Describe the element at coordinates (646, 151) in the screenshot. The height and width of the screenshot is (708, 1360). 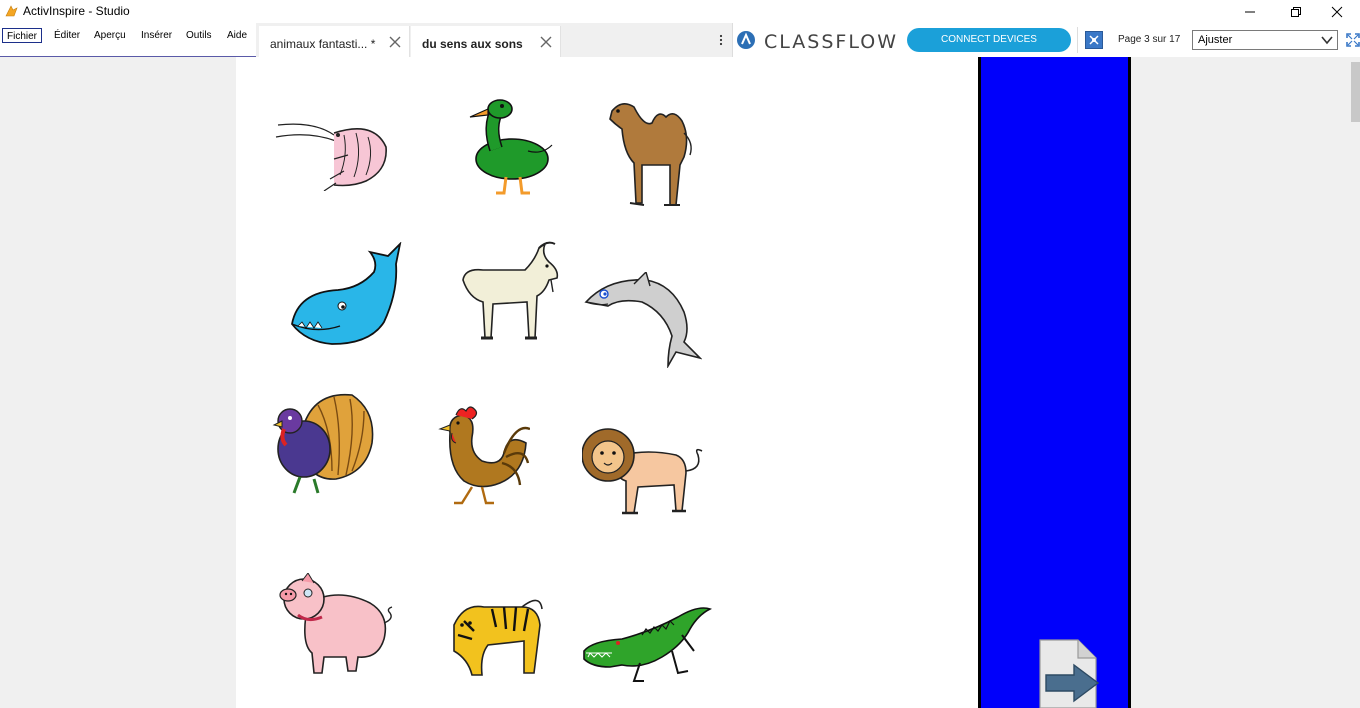
I see `camel-icon` at that location.